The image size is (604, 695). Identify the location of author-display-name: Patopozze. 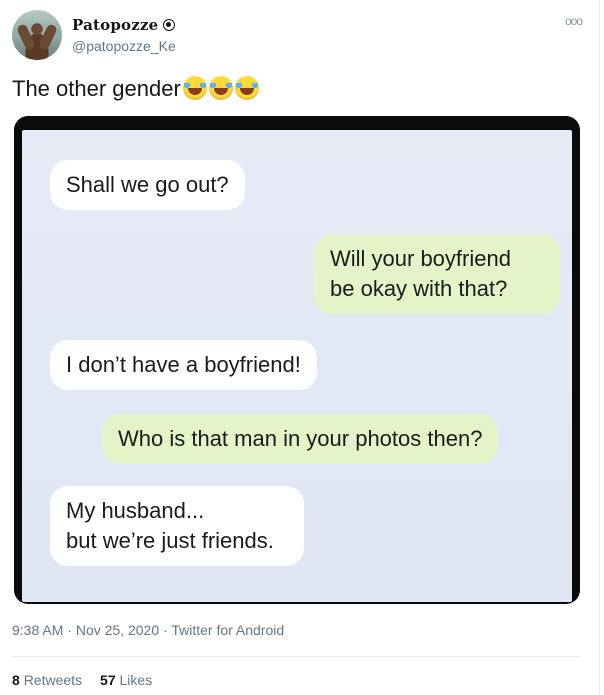
(115, 25).